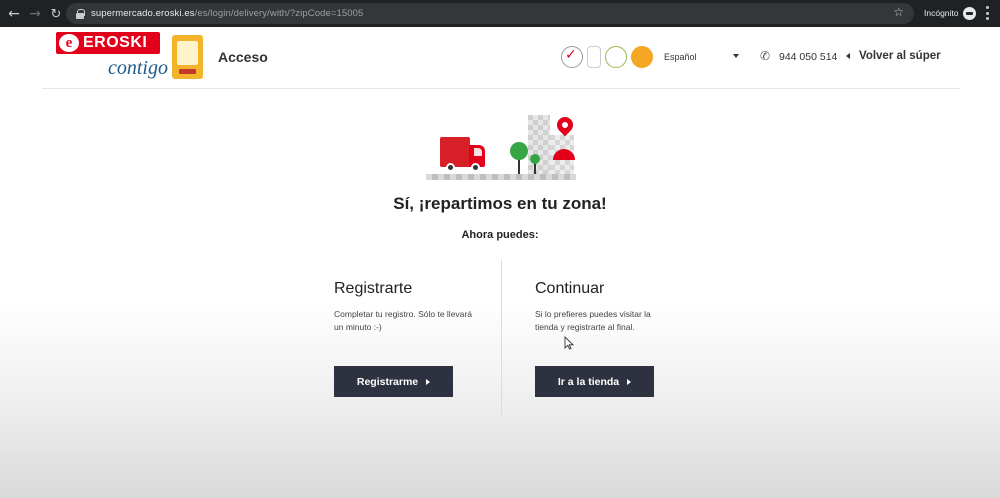 The width and height of the screenshot is (1000, 498). Describe the element at coordinates (900, 56) in the screenshot. I see `back-to-store-label: Volver al súper` at that location.